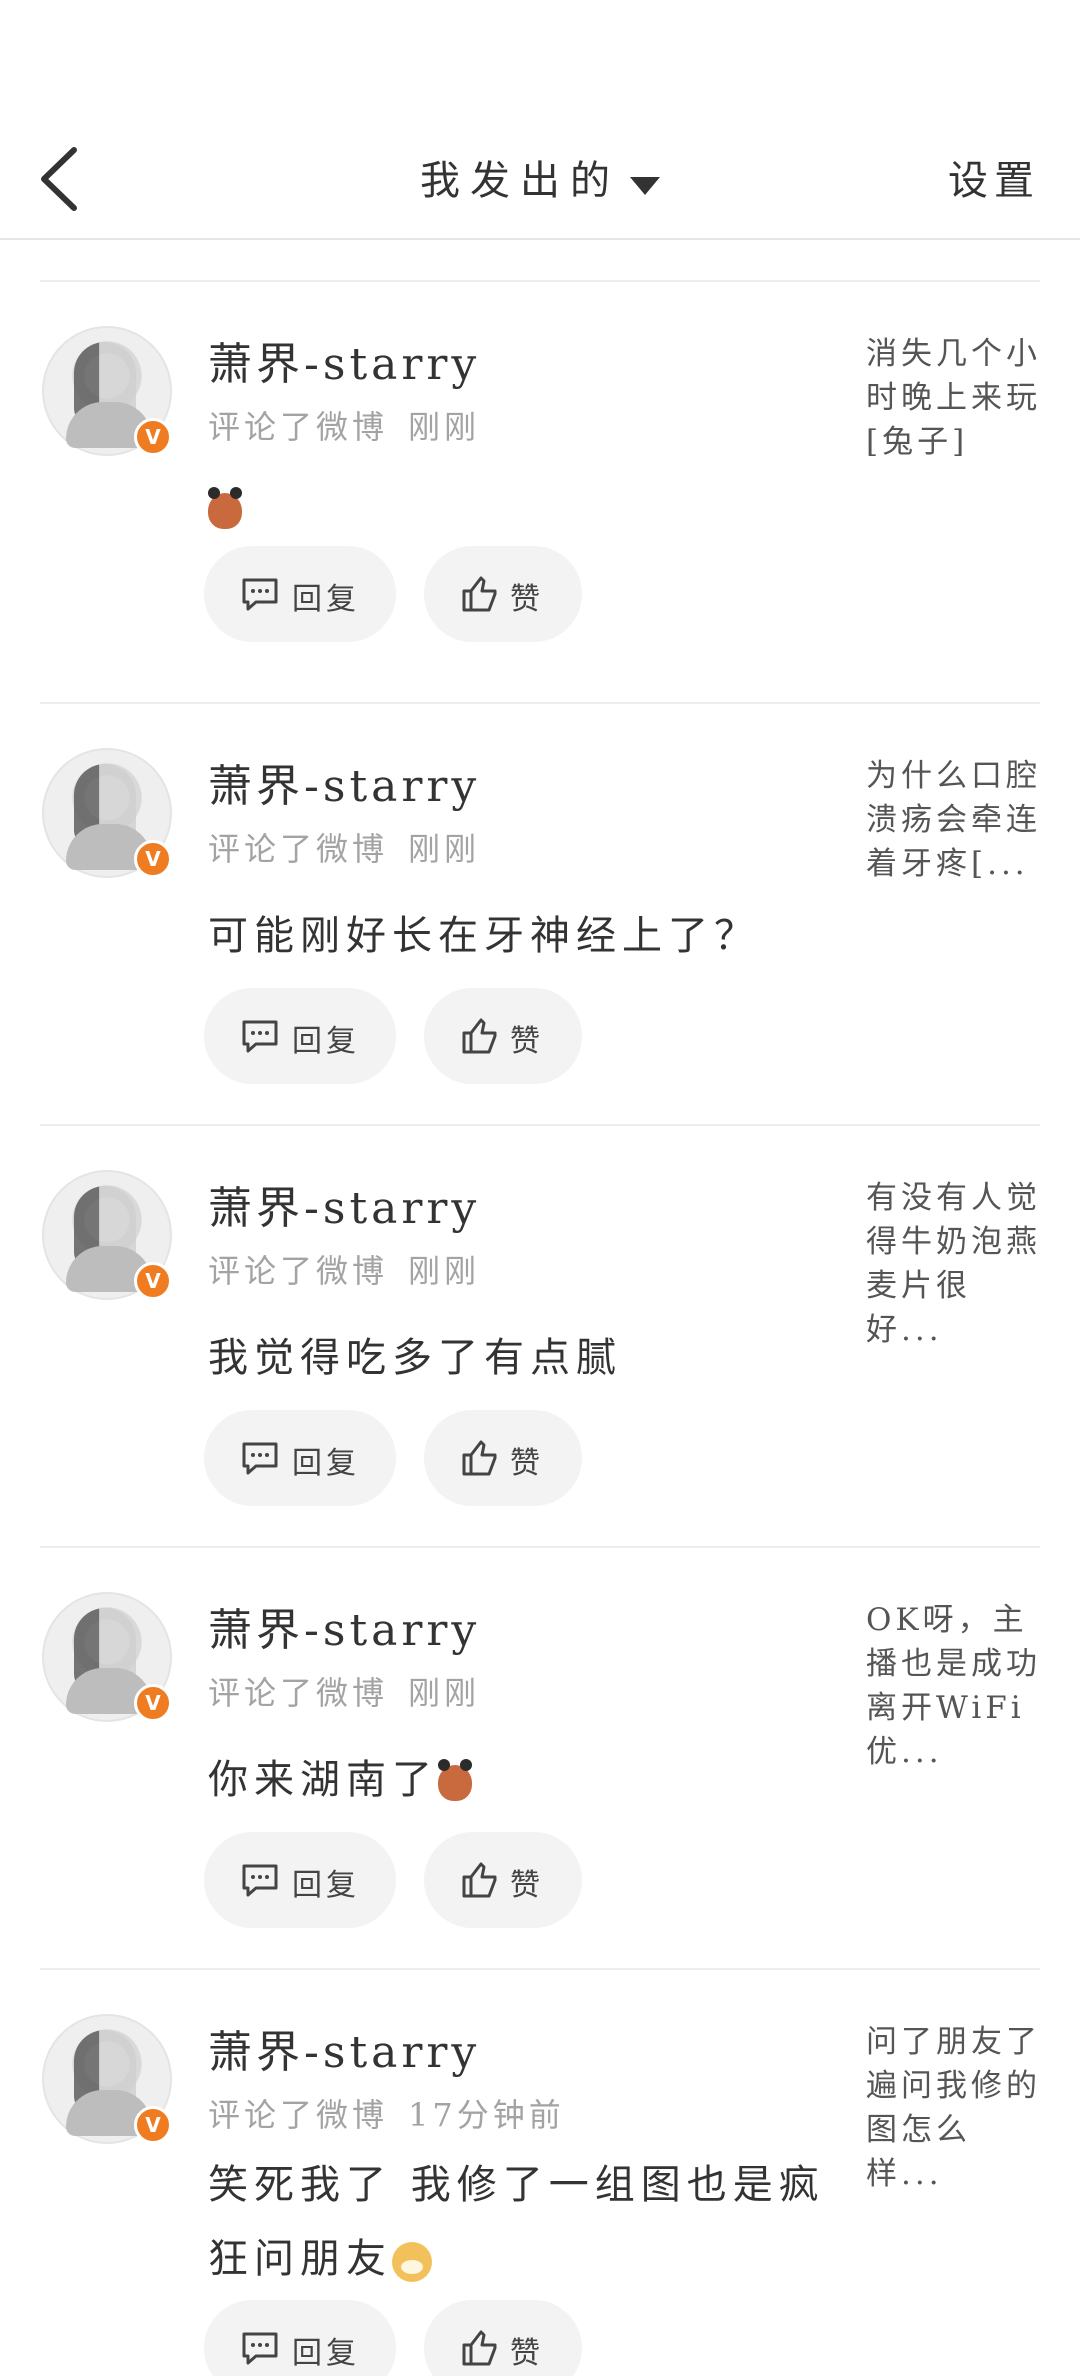 The width and height of the screenshot is (1080, 2376). I want to click on comment-body, so click(533, 508).